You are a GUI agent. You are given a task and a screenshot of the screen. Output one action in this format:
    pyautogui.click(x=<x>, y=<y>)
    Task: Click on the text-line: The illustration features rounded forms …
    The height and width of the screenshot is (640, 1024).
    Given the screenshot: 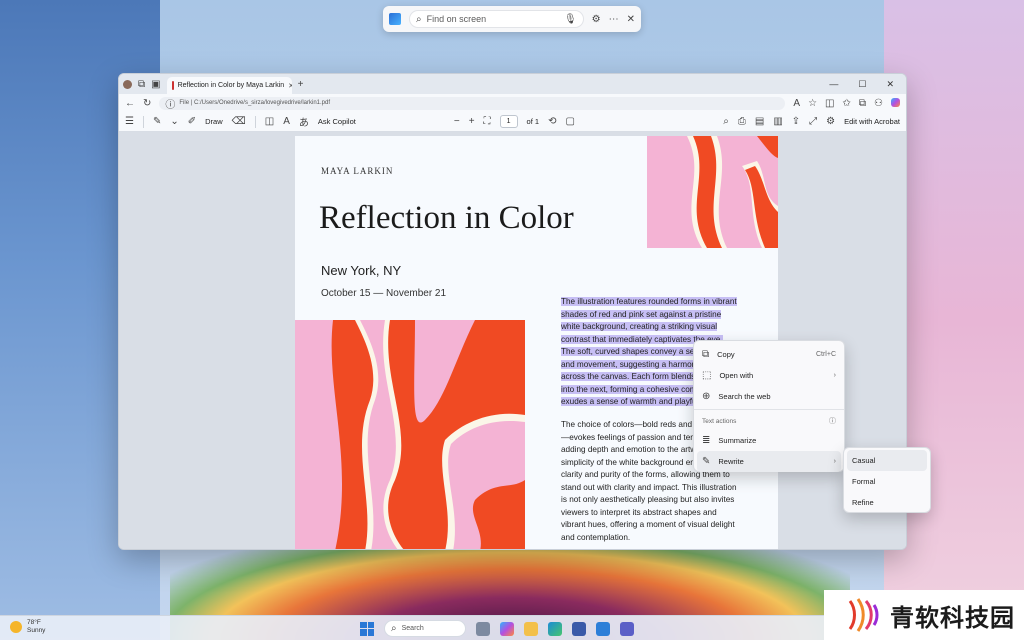 What is the action you would take?
    pyautogui.click(x=649, y=301)
    